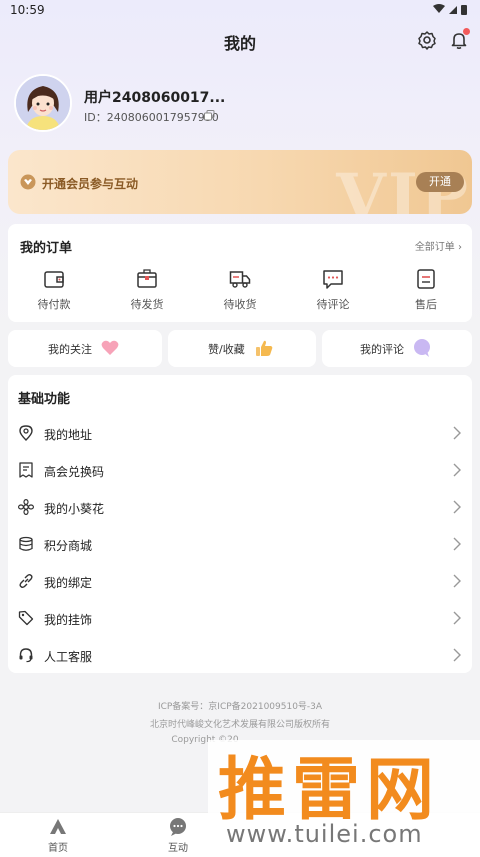  What do you see at coordinates (240, 433) in the screenshot?
I see `menu-item-address: 我的地址` at bounding box center [240, 433].